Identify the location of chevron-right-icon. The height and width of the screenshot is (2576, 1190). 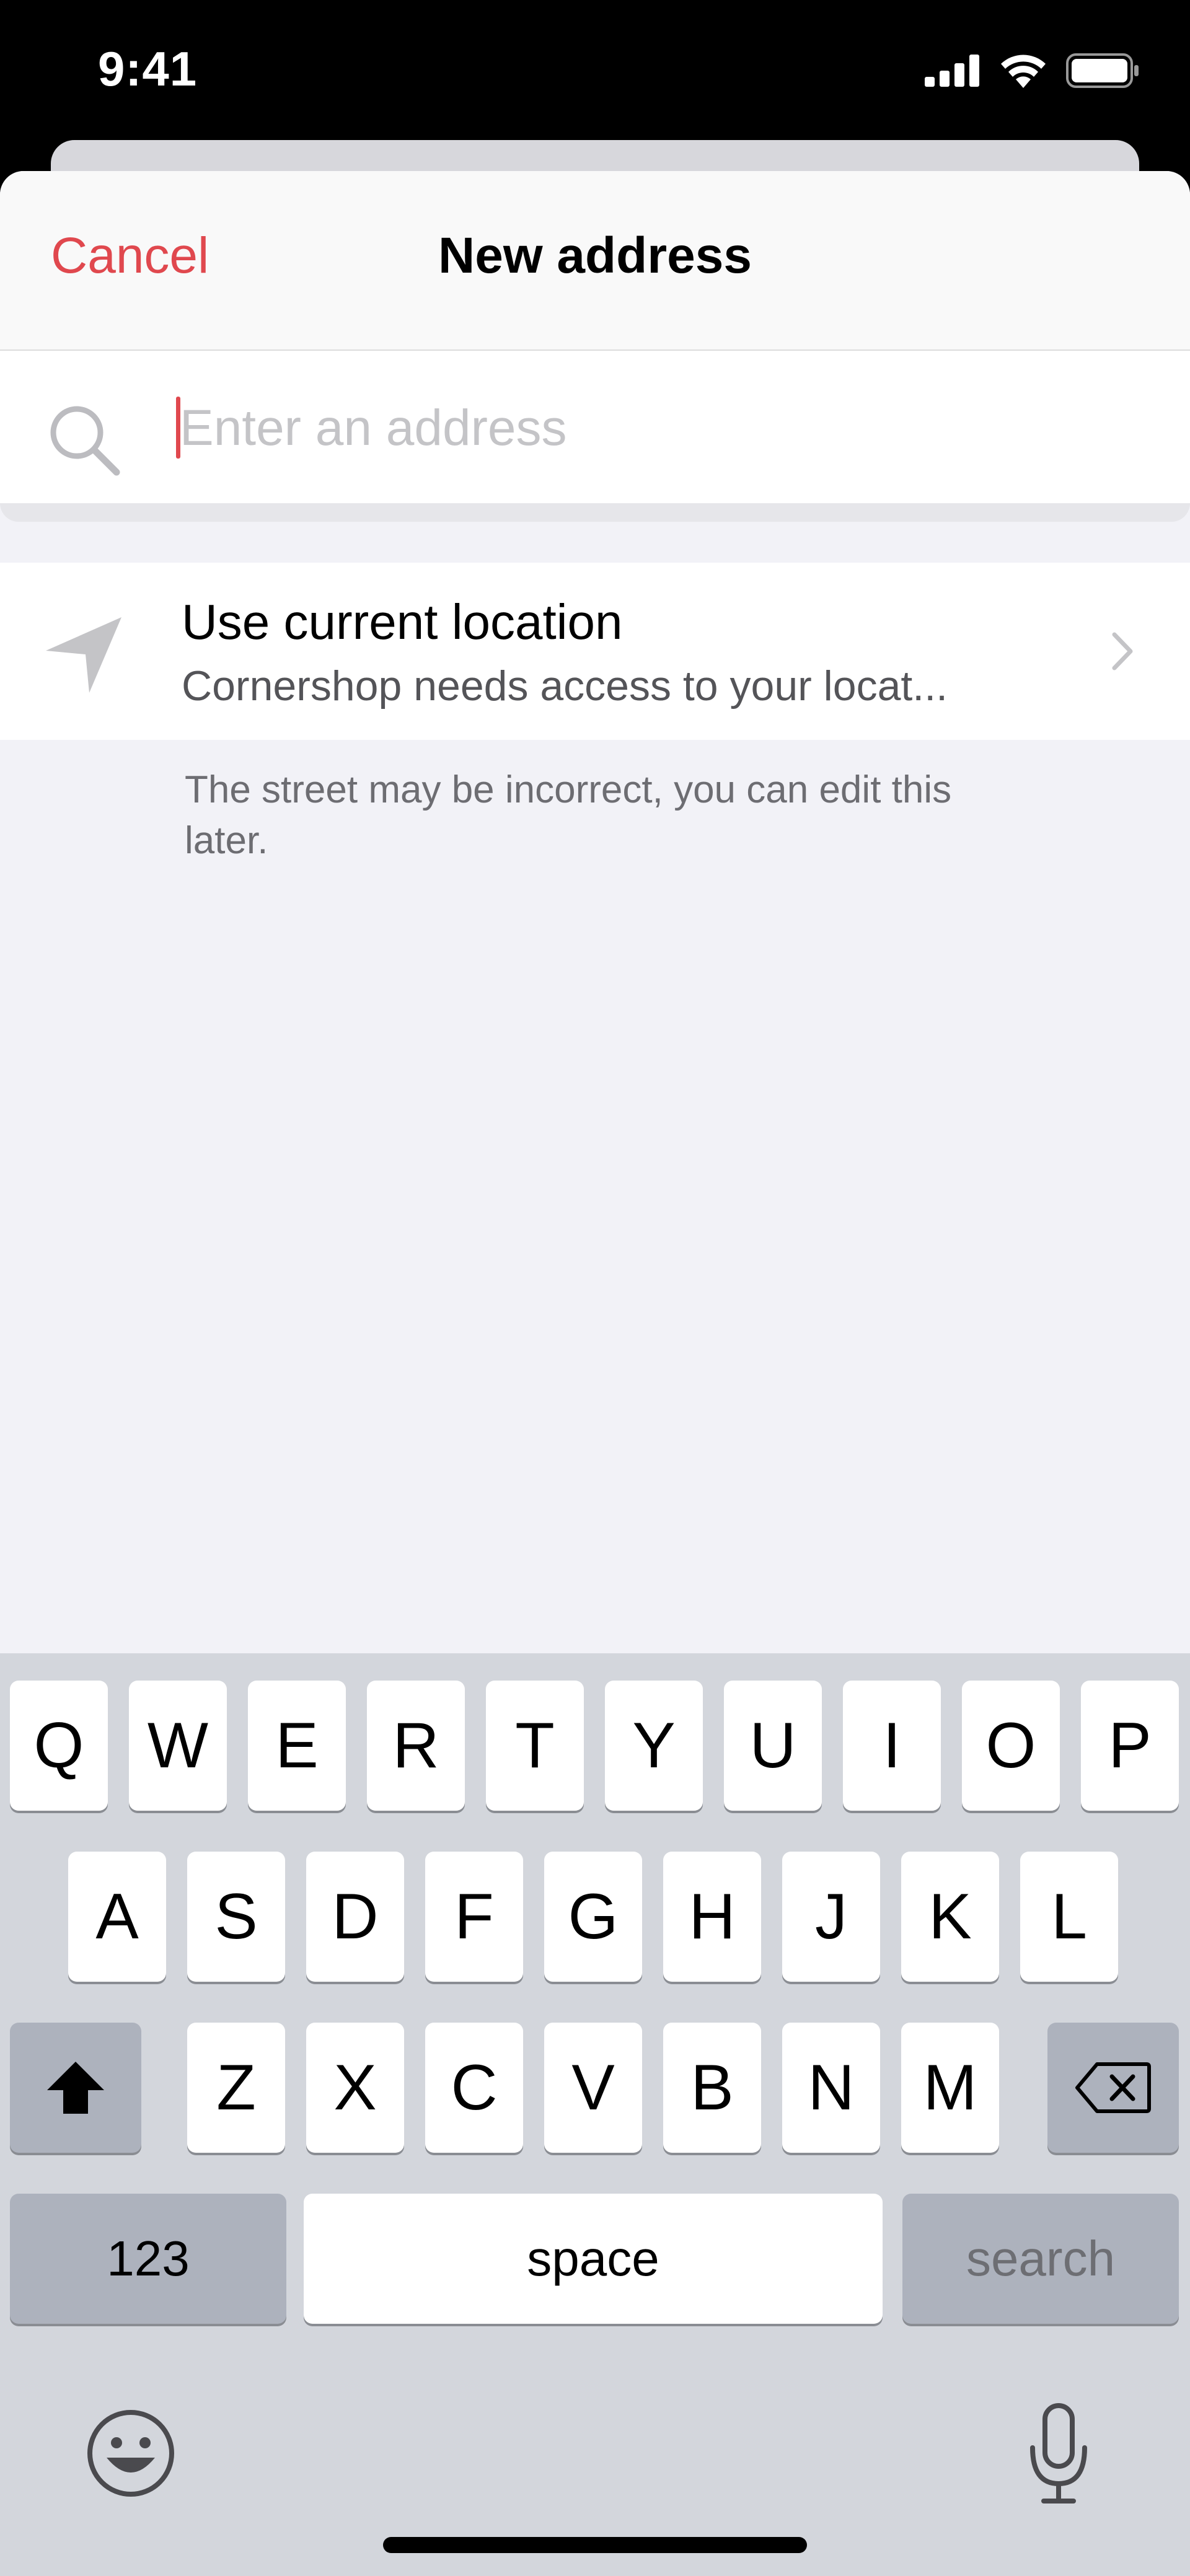
(1122, 651).